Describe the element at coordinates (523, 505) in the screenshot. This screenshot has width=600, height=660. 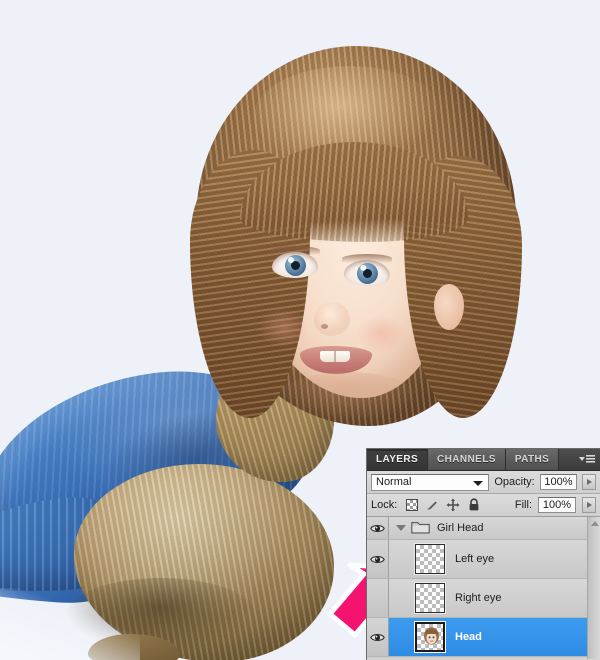
I see `fill-label: Fill:` at that location.